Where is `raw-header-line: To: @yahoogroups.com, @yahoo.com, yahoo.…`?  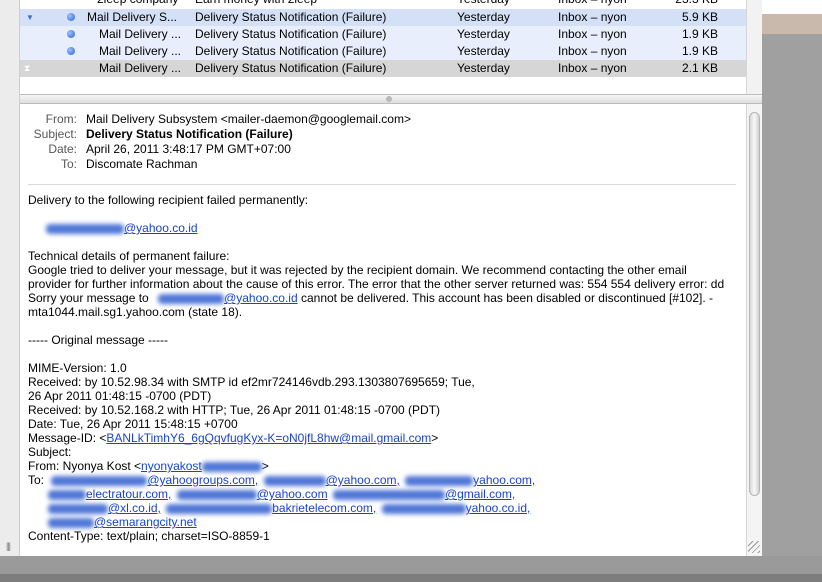 raw-header-line: To: @yahoogroups.com, @yahoo.com, yahoo.… is located at coordinates (281, 480).